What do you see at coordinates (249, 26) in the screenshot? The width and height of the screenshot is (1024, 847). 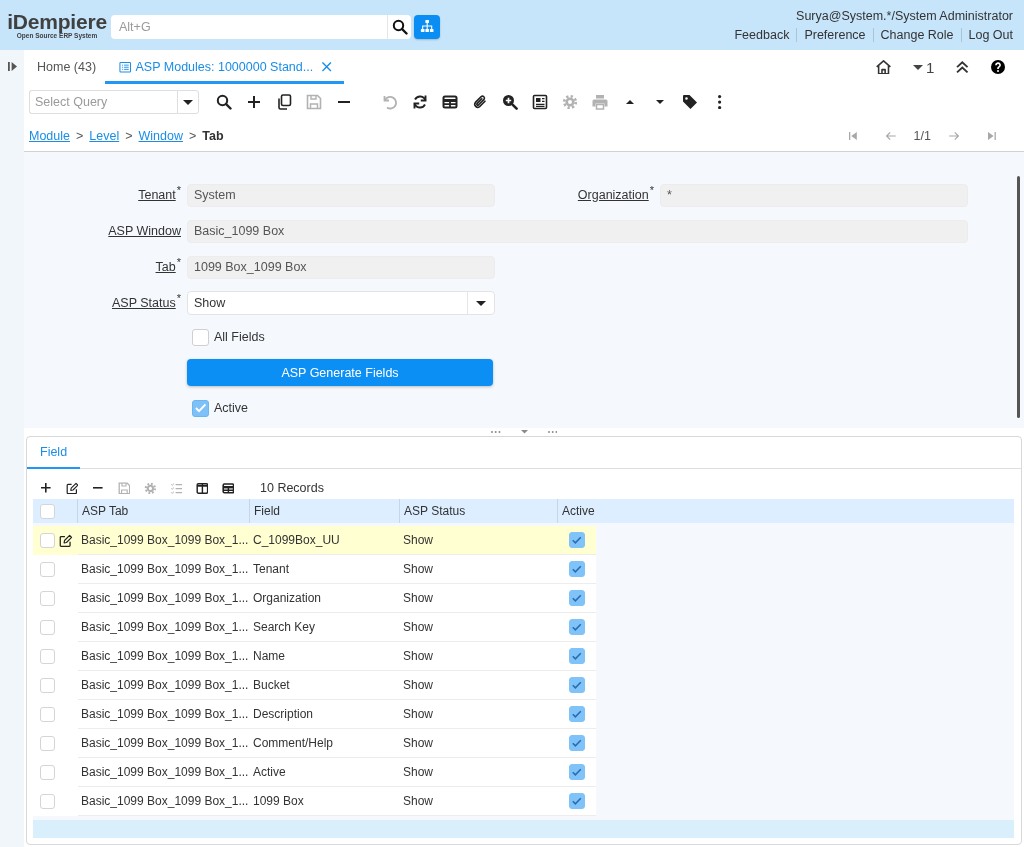 I see `search-field: Alt+G` at bounding box center [249, 26].